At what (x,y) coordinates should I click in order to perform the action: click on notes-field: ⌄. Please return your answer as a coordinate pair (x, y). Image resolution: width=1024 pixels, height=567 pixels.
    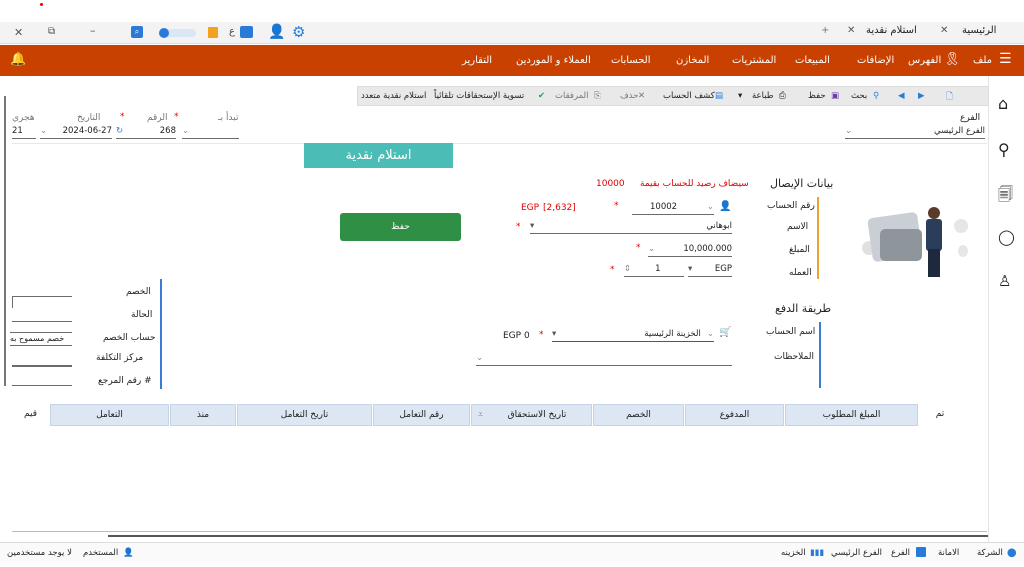
    Looking at the image, I should click on (604, 359).